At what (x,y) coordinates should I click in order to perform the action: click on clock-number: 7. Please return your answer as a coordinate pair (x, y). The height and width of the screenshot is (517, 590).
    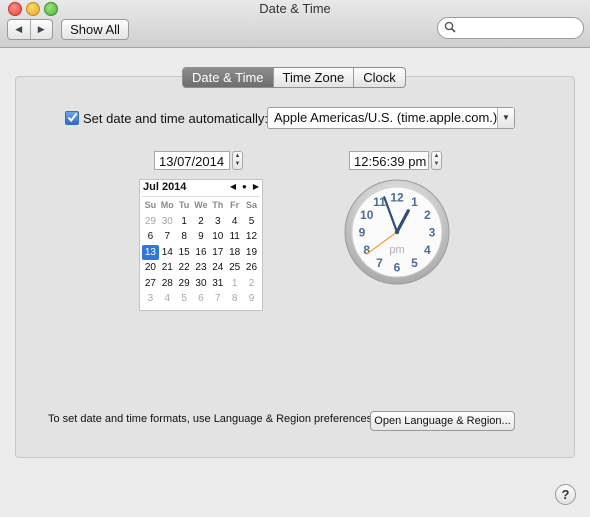
    Looking at the image, I should click on (379, 263).